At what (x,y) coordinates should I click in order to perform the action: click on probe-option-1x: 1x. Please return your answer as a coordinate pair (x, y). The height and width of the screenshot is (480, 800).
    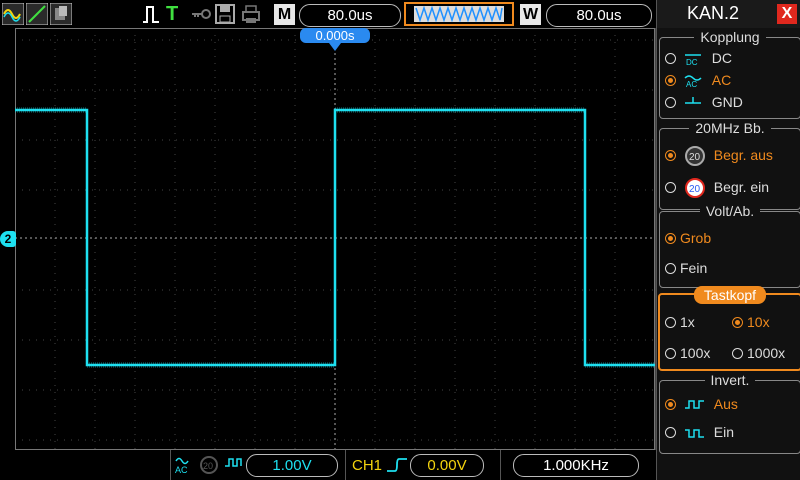
    Looking at the image, I should click on (680, 322).